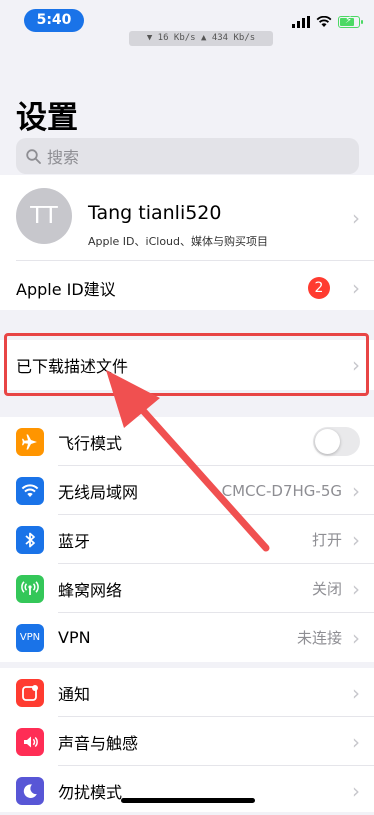  I want to click on bluetooth-row: 蓝牙 打开 ›, so click(187, 539).